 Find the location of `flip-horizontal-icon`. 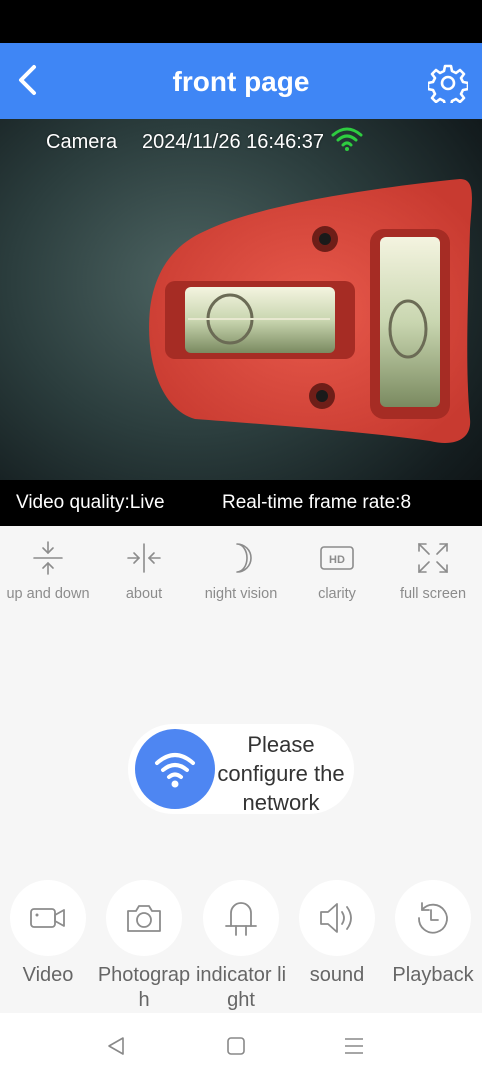

flip-horizontal-icon is located at coordinates (144, 558).